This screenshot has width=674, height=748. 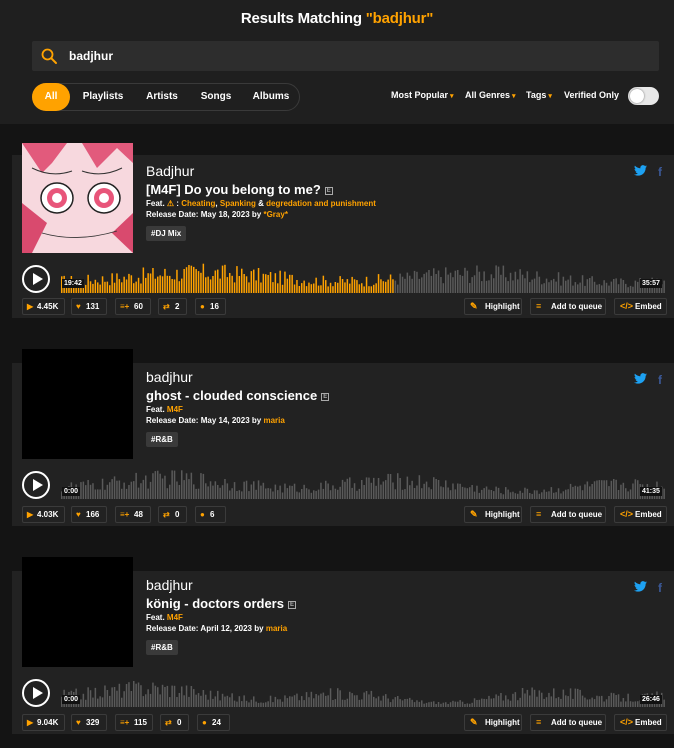 What do you see at coordinates (490, 95) in the screenshot?
I see `filter-all-genres: All Genres ▾` at bounding box center [490, 95].